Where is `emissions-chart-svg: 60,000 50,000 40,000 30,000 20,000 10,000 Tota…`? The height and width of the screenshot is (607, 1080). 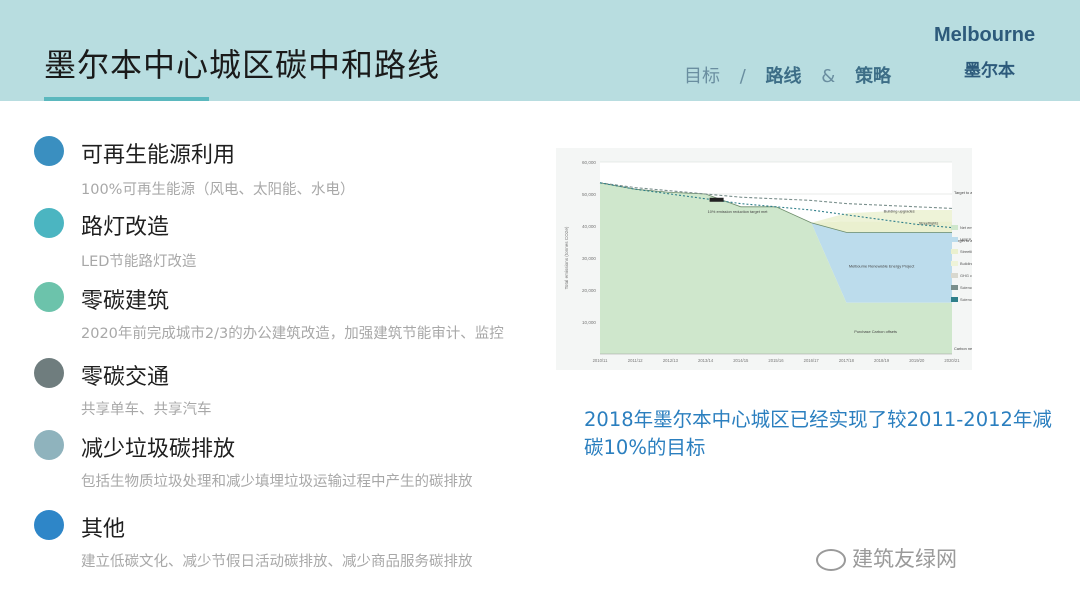
emissions-chart-svg: 60,000 50,000 40,000 30,000 20,000 10,000 Tota… is located at coordinates (768, 261).